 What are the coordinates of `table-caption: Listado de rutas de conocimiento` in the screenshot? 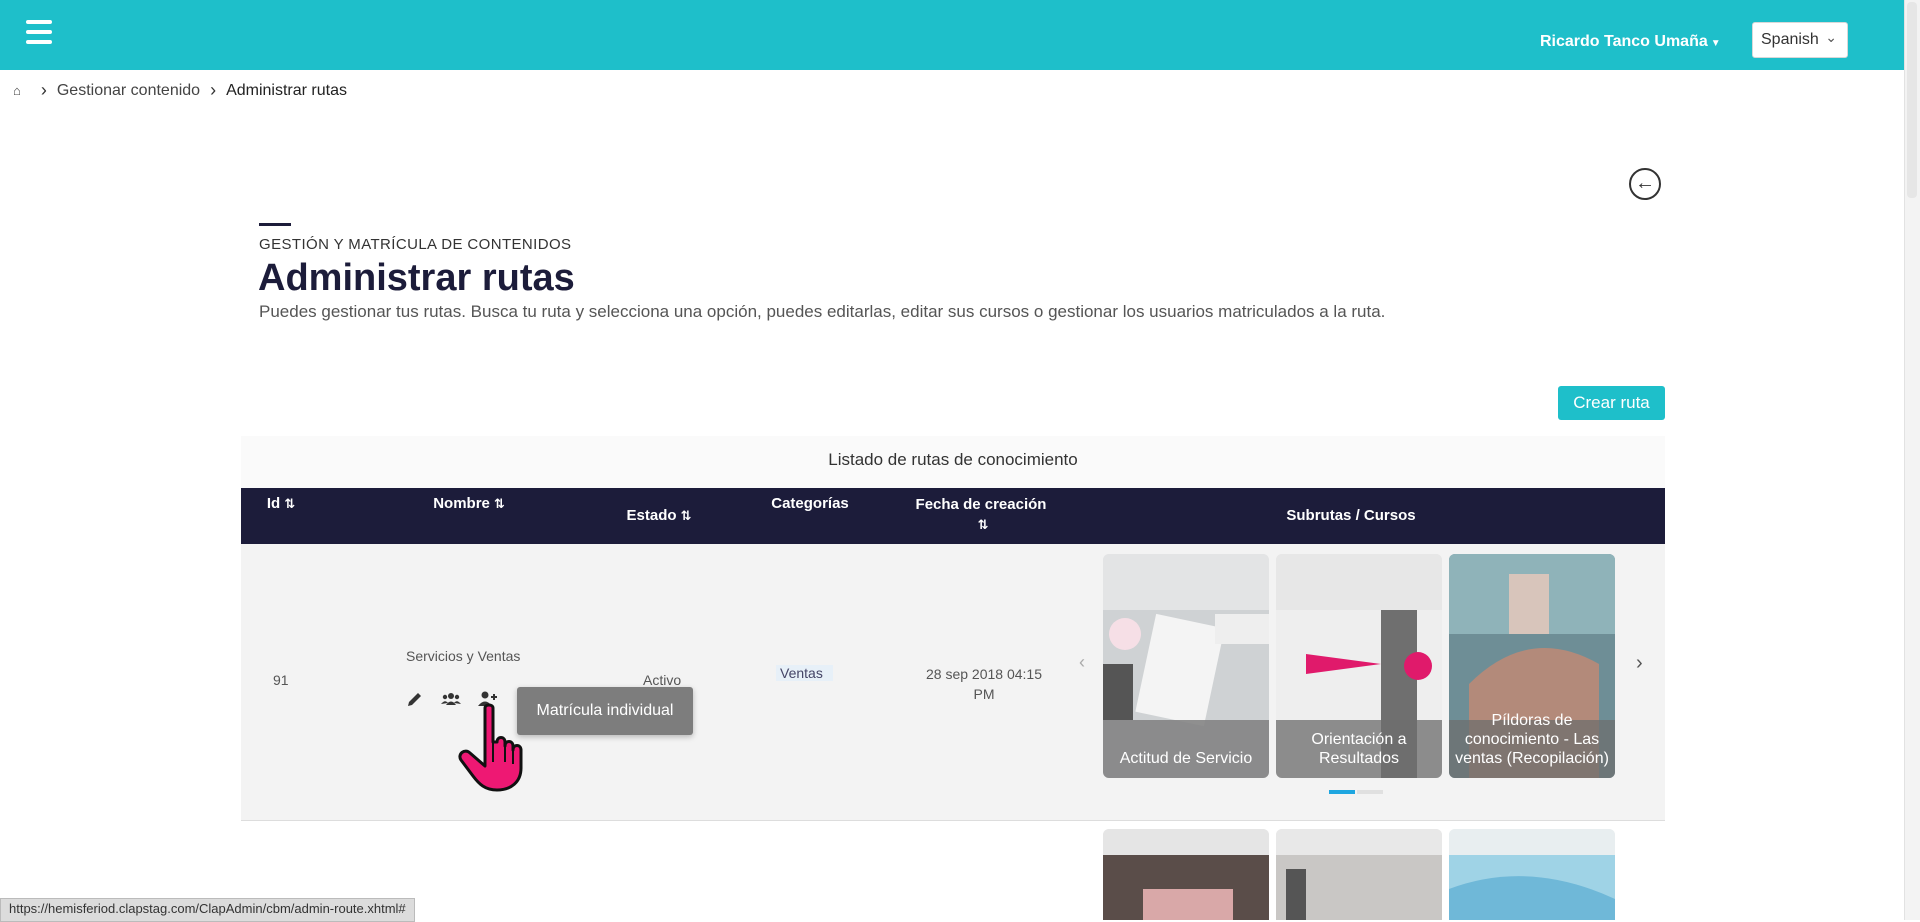 It's located at (953, 462).